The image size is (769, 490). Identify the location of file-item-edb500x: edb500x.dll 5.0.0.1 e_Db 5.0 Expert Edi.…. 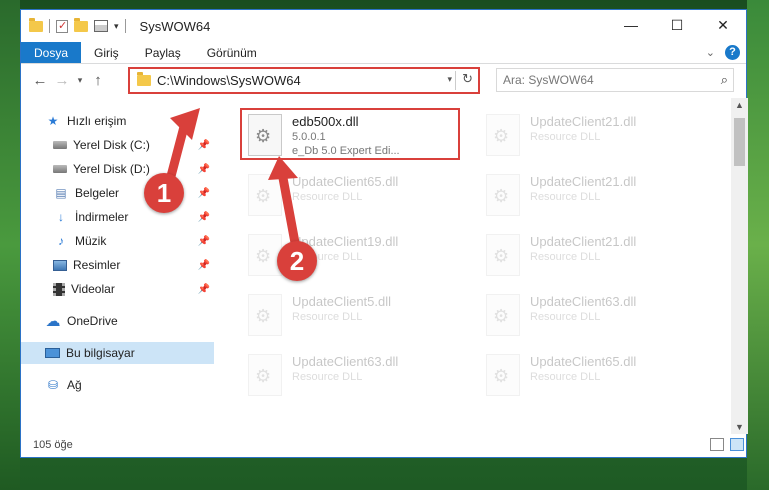
(350, 134).